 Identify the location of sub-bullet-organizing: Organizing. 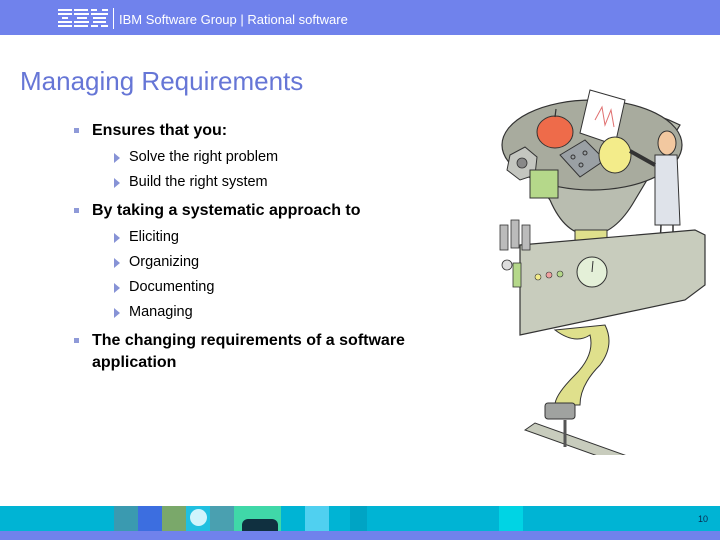
(157, 262).